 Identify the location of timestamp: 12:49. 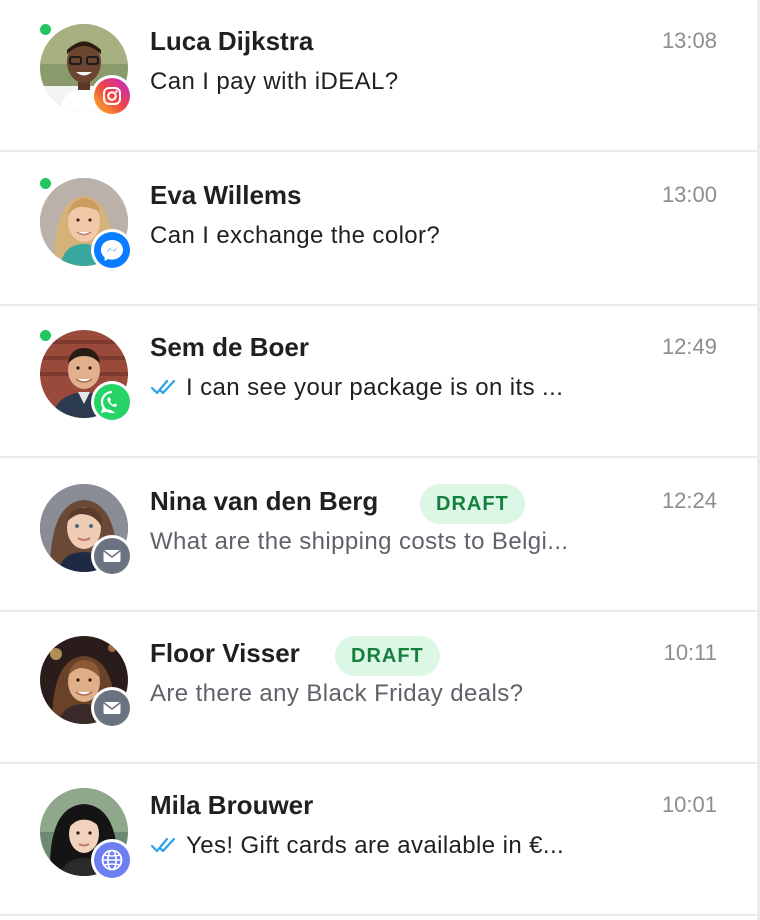
(689, 346).